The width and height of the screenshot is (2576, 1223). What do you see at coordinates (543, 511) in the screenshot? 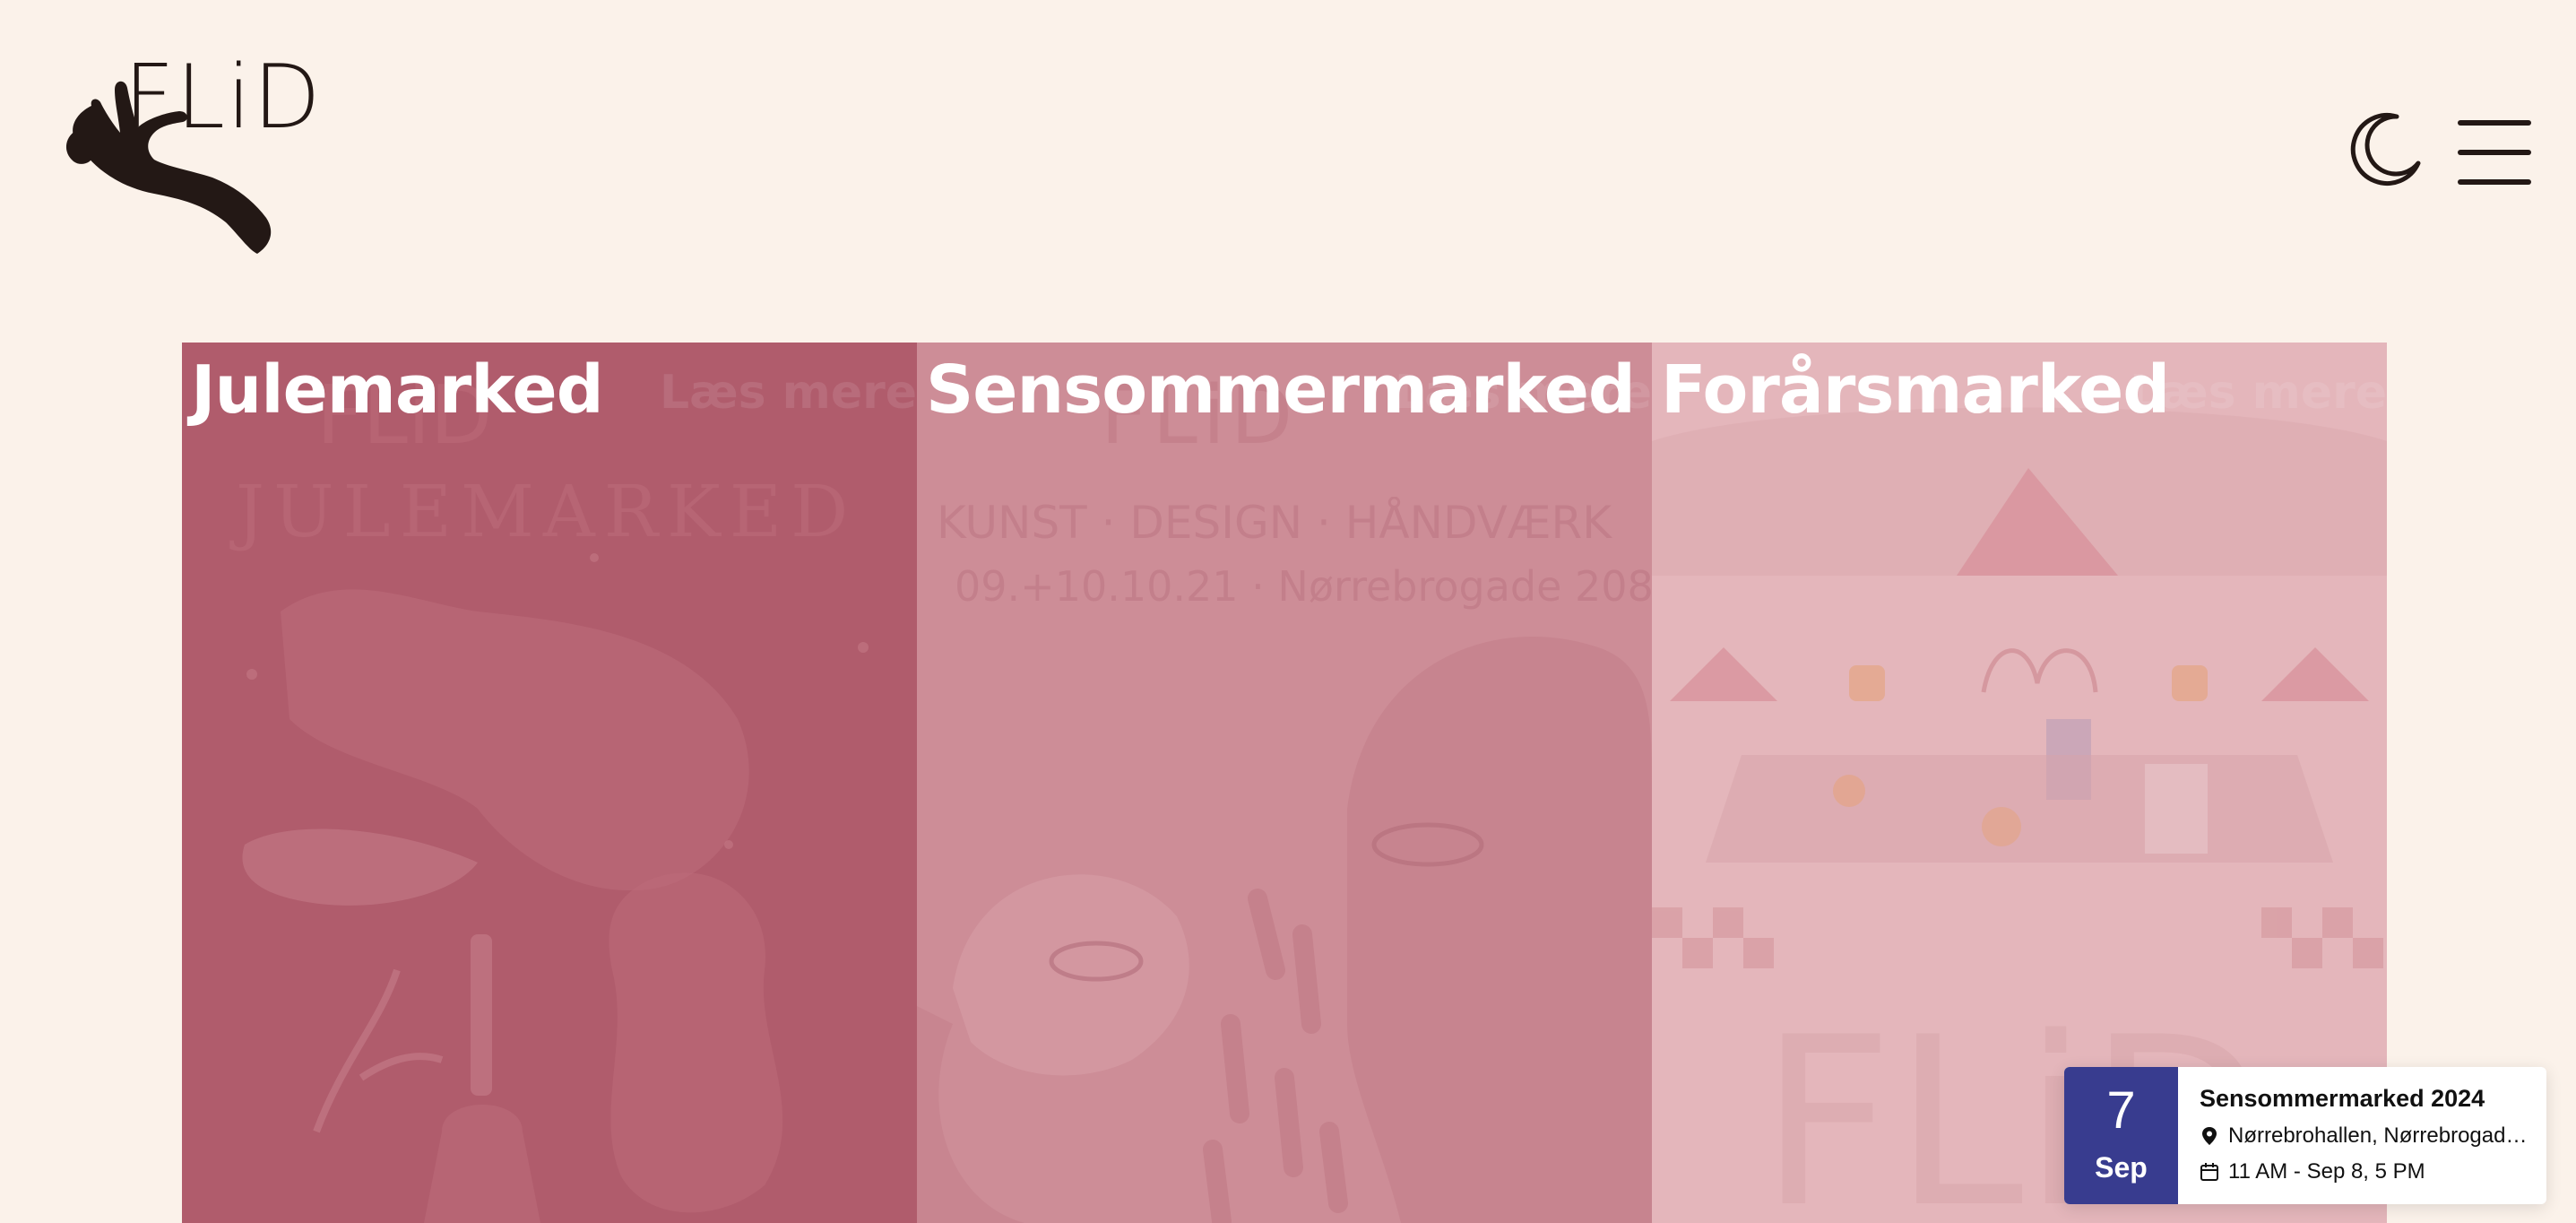
I see `poster-subtitle: JULEMARKED` at bounding box center [543, 511].